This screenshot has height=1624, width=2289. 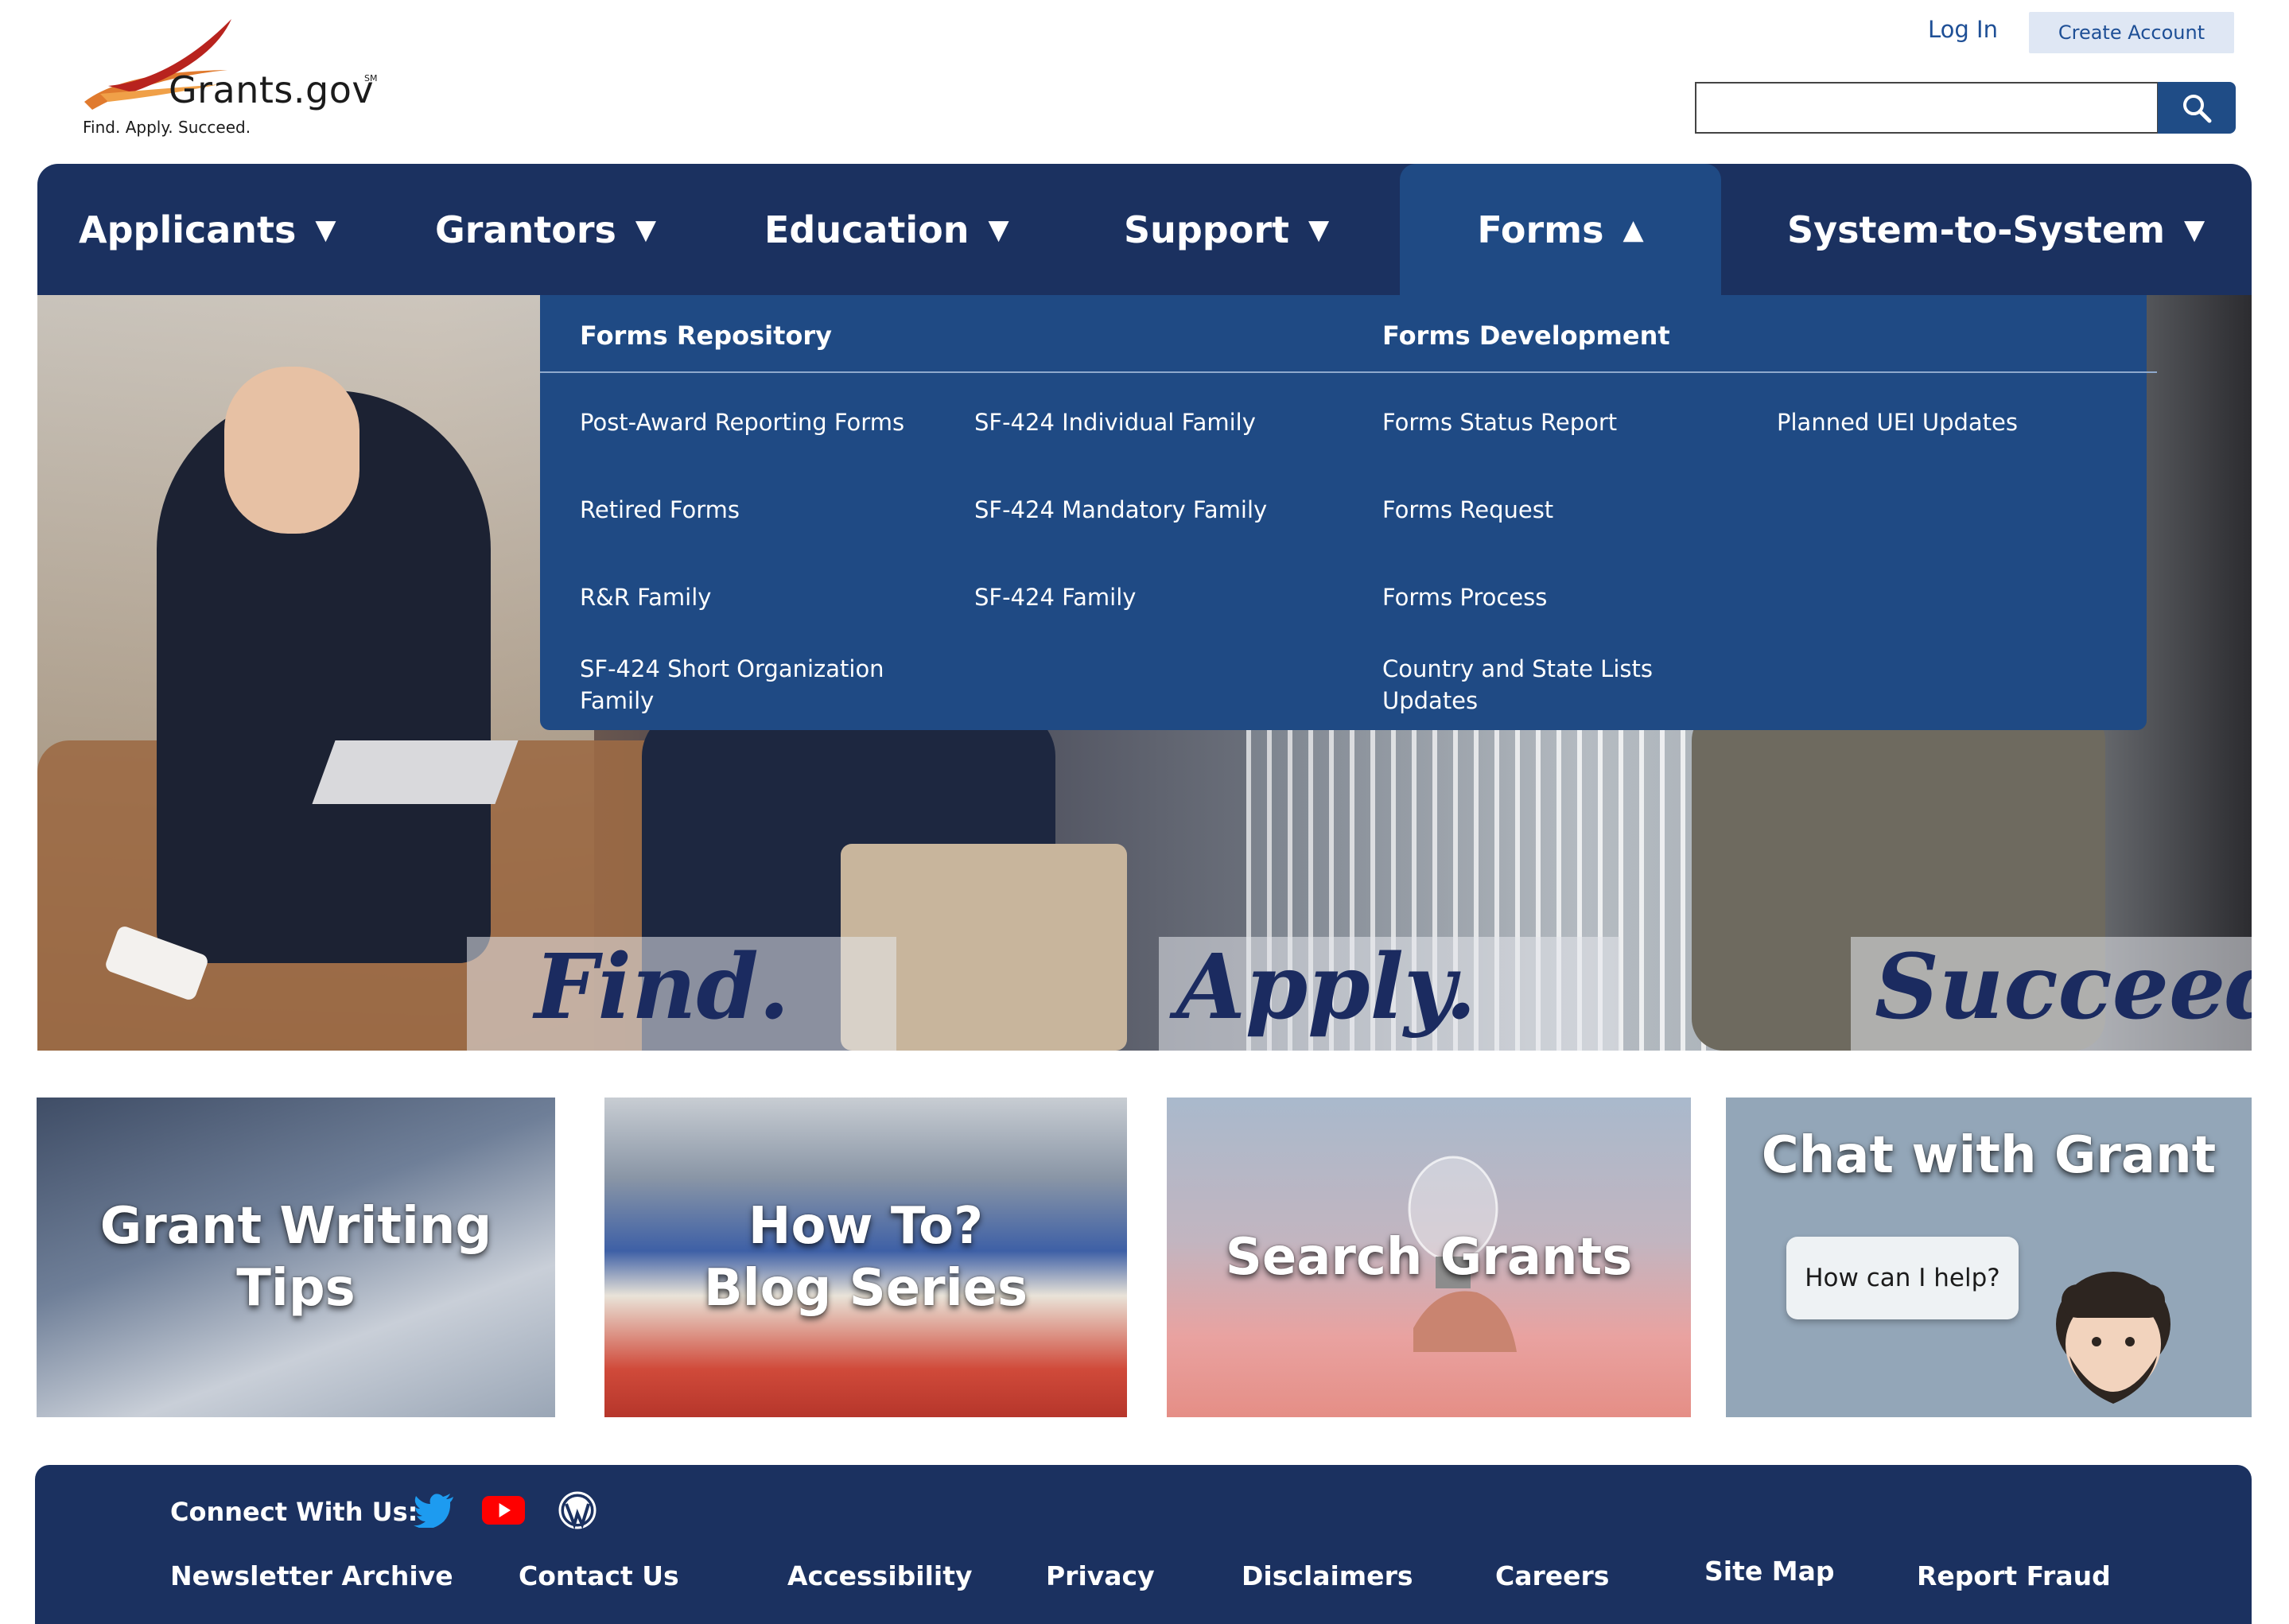 I want to click on footer-link-careers: Careers, so click(x=1552, y=1575).